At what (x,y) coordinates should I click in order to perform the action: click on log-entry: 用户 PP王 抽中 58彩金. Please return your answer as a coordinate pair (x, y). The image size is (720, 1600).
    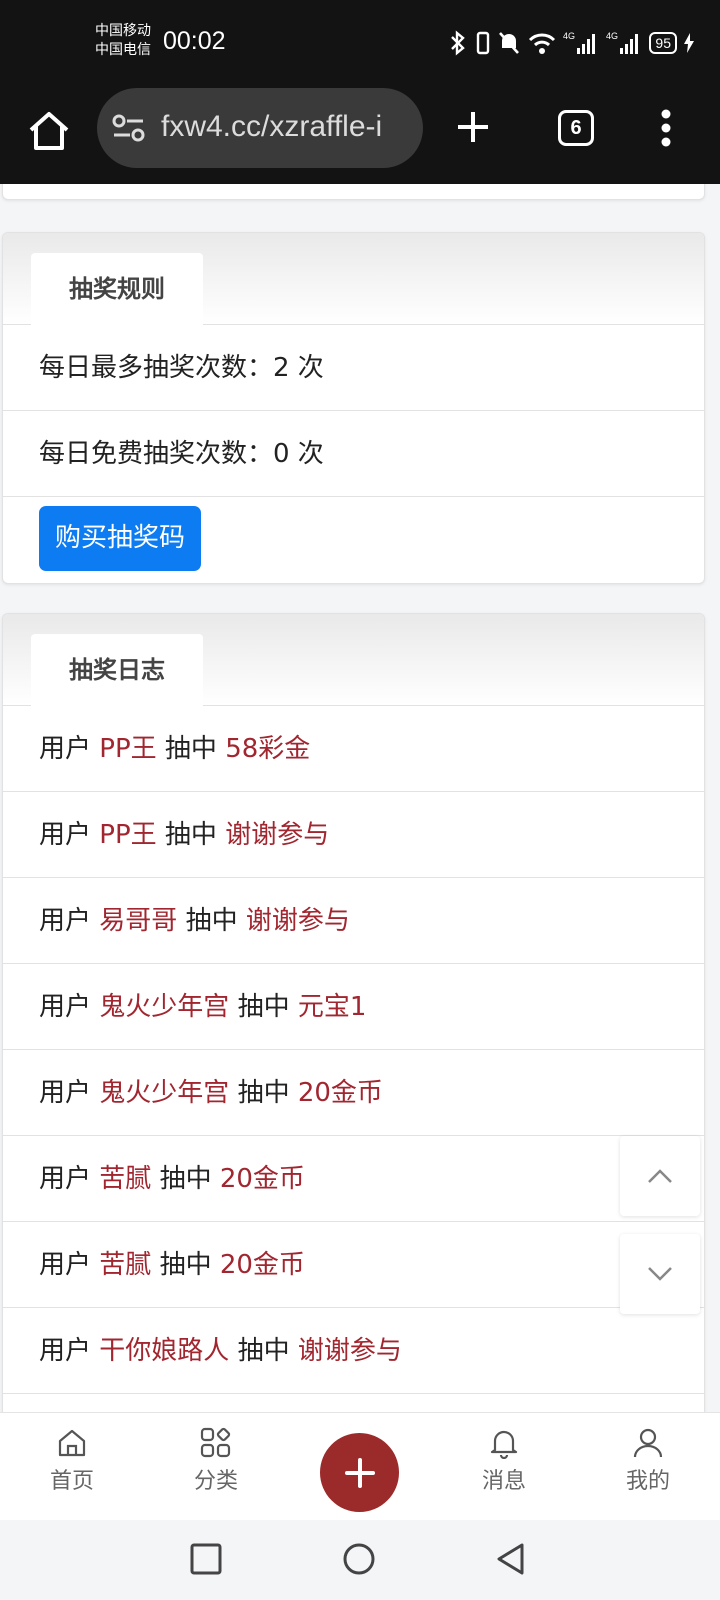
    Looking at the image, I should click on (353, 749).